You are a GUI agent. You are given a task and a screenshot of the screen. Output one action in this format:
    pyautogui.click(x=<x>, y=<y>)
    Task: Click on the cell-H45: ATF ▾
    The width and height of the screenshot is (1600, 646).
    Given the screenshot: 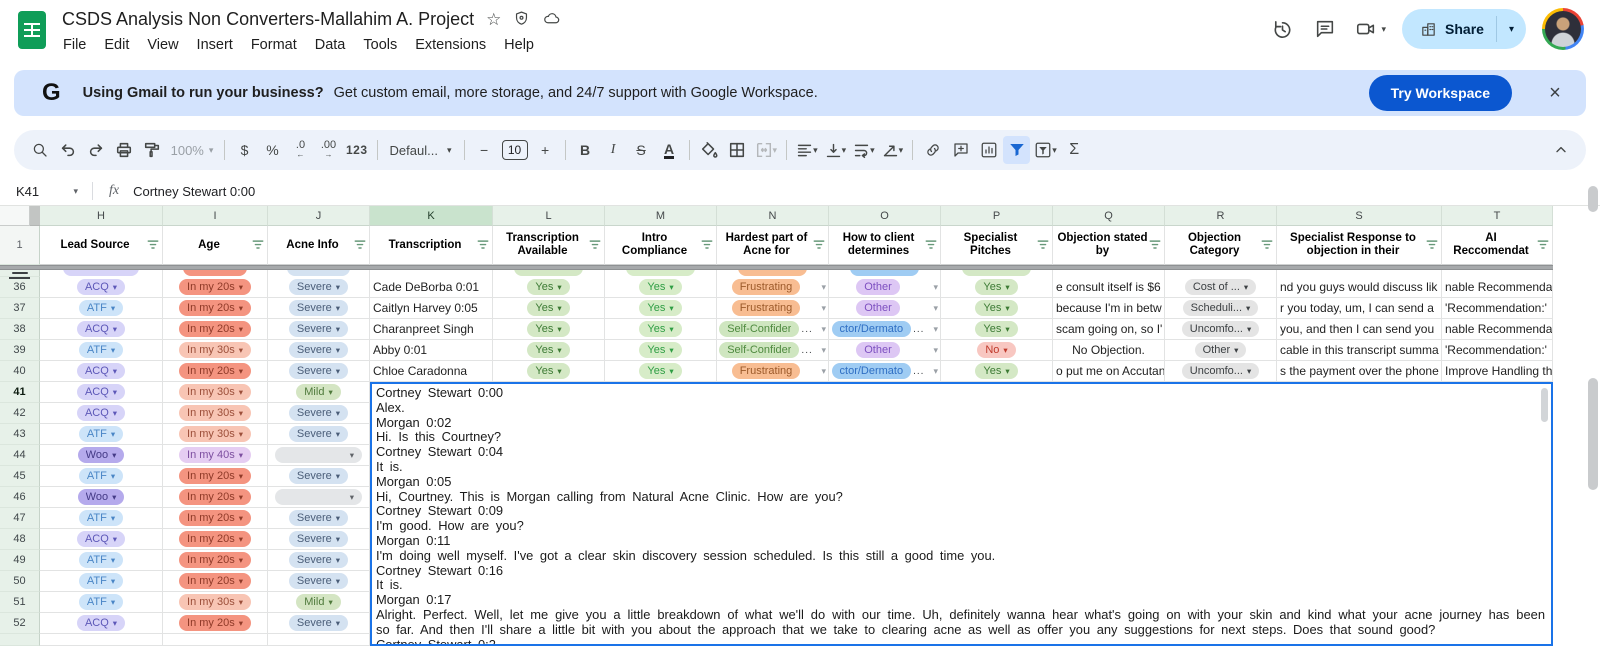 What is the action you would take?
    pyautogui.click(x=101, y=476)
    